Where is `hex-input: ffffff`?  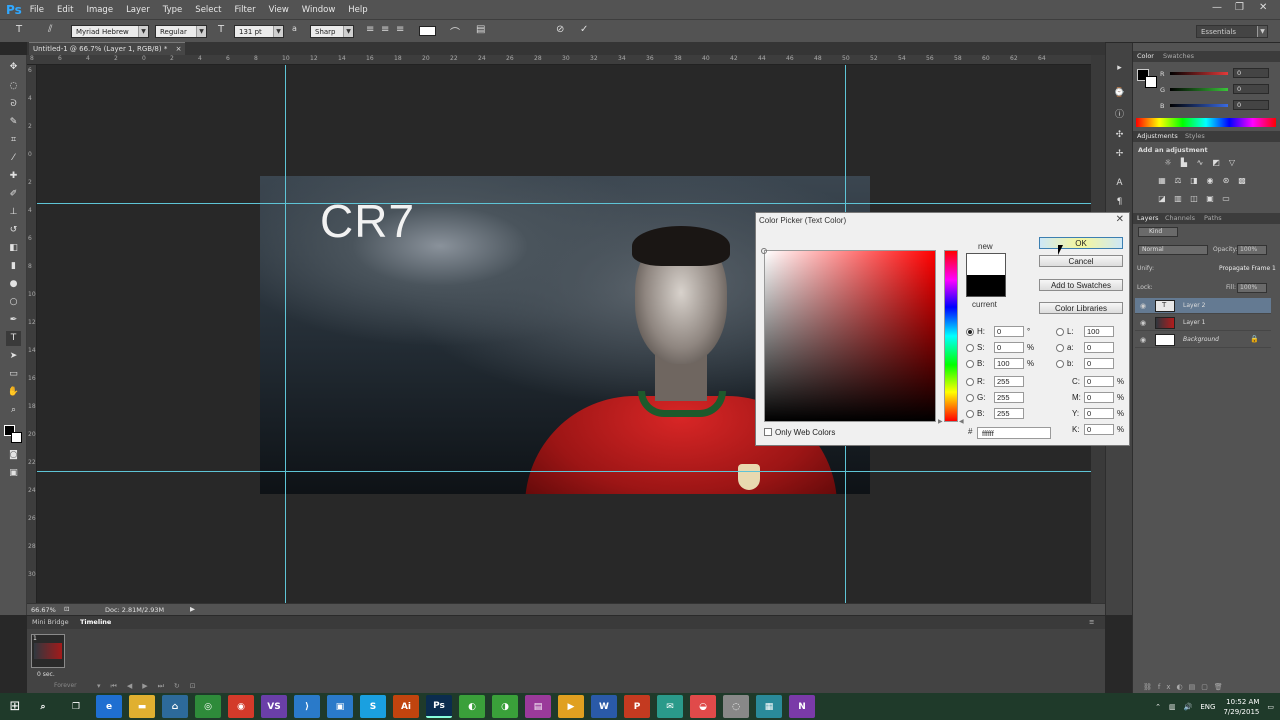 hex-input: ffffff is located at coordinates (1014, 433).